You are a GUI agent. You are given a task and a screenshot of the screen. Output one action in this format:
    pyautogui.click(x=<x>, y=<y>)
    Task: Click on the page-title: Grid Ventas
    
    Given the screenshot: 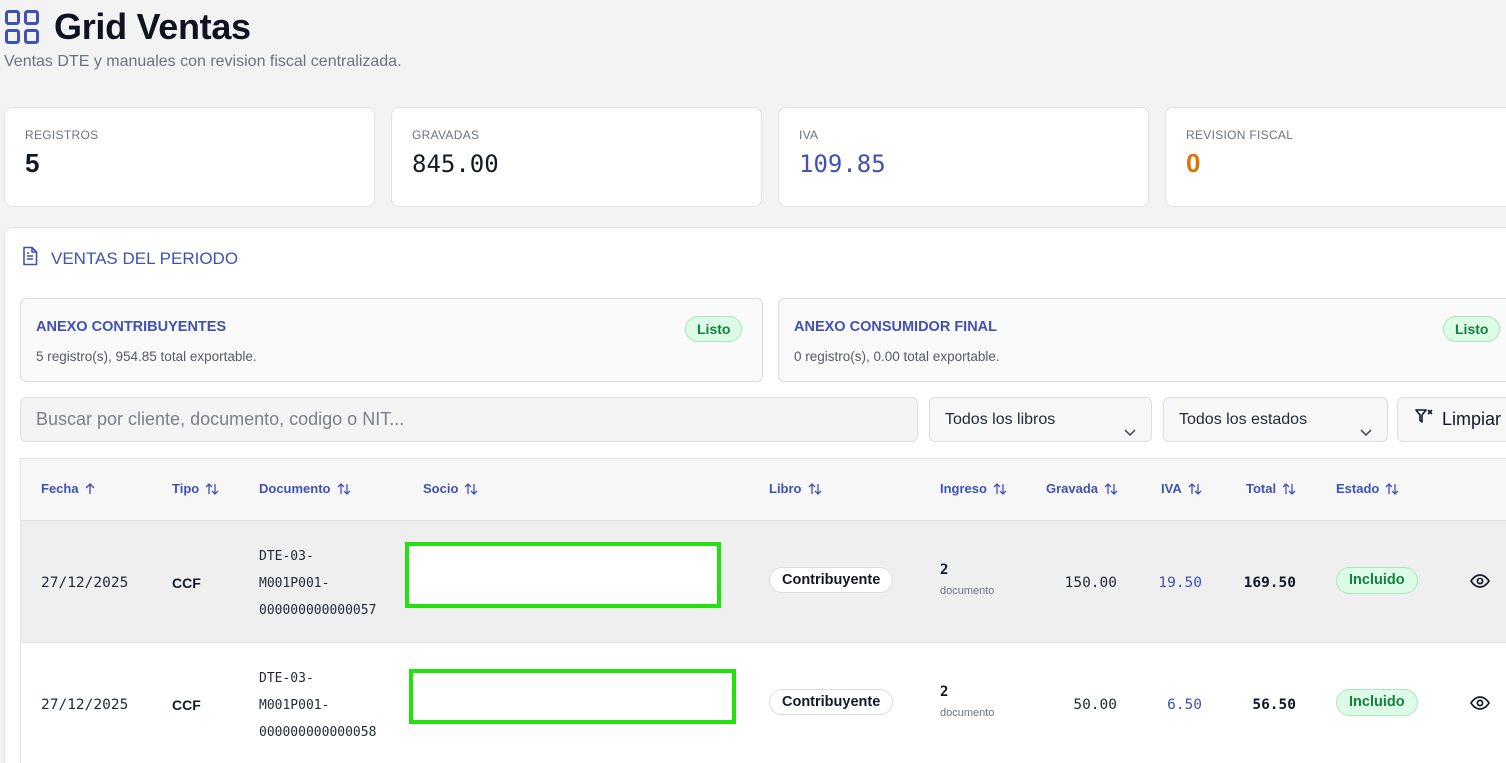 What is the action you would take?
    pyautogui.click(x=152, y=26)
    